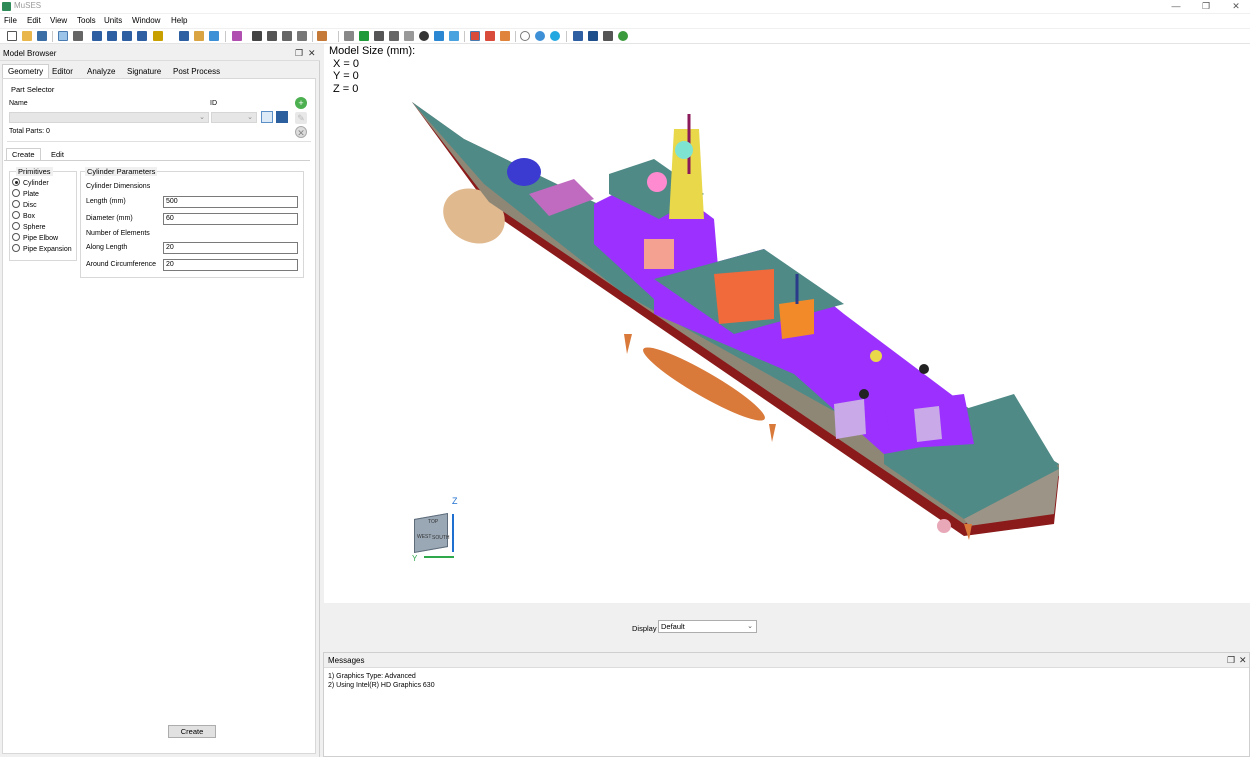 Image resolution: width=1250 pixels, height=757 pixels. I want to click on menu-file: File, so click(10, 20).